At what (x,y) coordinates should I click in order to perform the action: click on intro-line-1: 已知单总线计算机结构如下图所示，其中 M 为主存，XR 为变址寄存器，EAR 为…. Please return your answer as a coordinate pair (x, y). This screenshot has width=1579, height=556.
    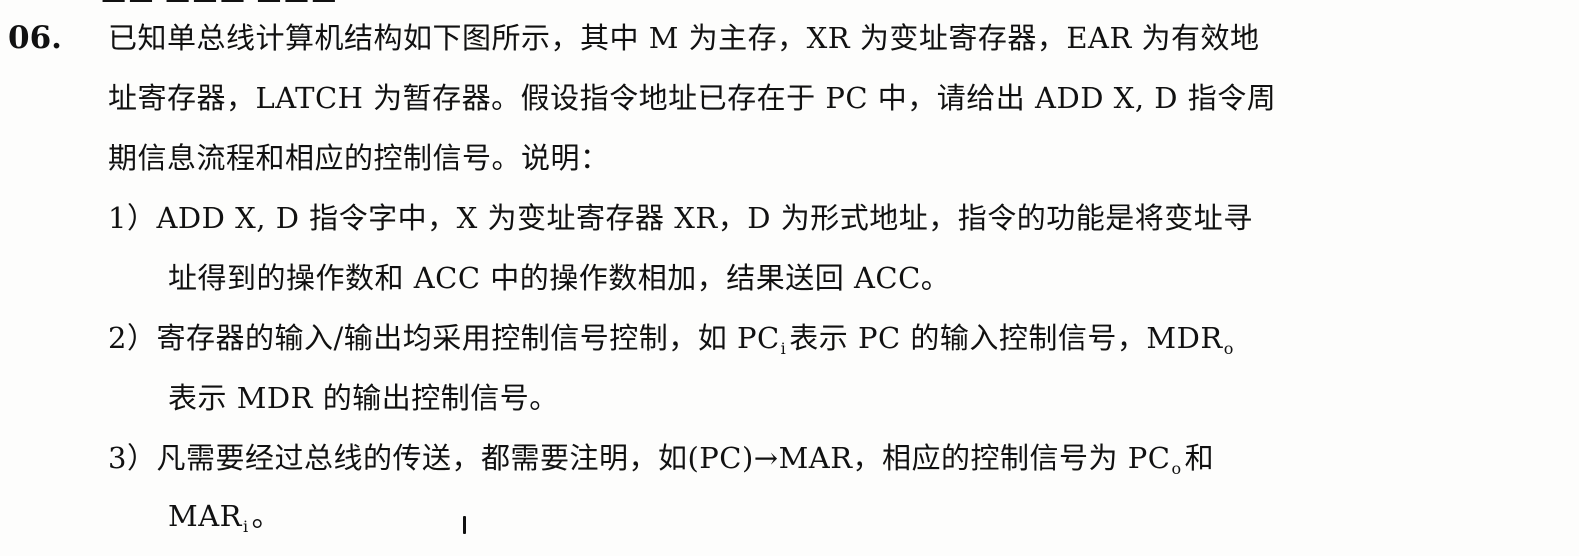
    Looking at the image, I should click on (684, 38).